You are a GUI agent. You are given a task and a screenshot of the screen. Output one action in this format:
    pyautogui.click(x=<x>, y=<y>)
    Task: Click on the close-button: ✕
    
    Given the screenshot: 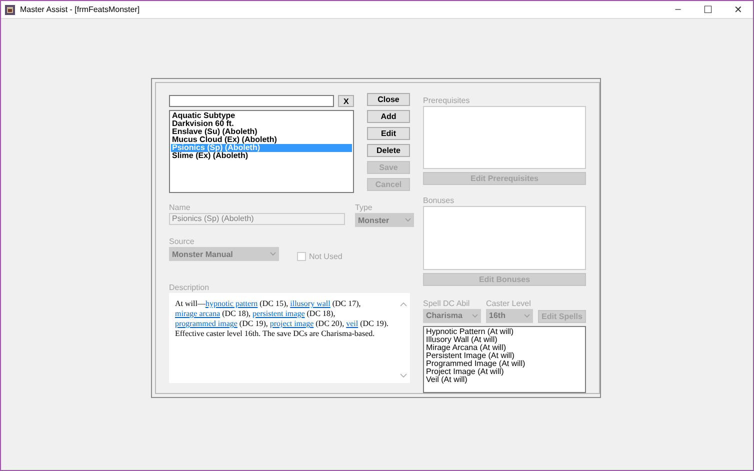 What is the action you would take?
    pyautogui.click(x=738, y=10)
    